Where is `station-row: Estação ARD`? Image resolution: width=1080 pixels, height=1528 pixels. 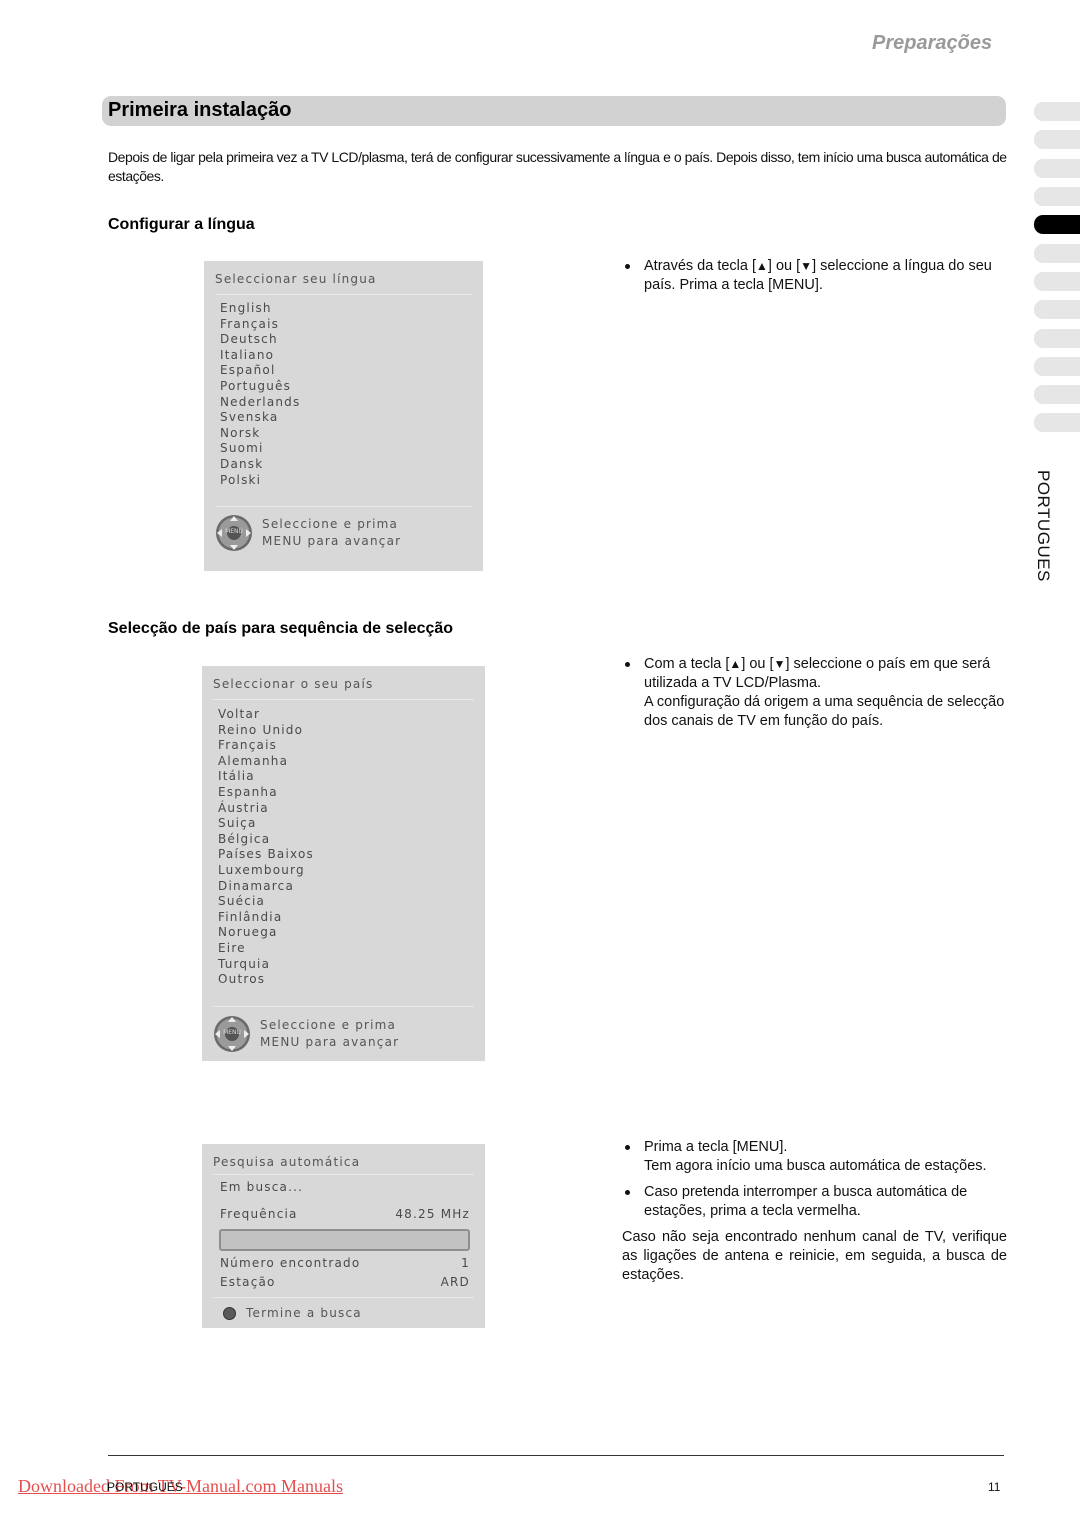 station-row: Estação ARD is located at coordinates (345, 1282).